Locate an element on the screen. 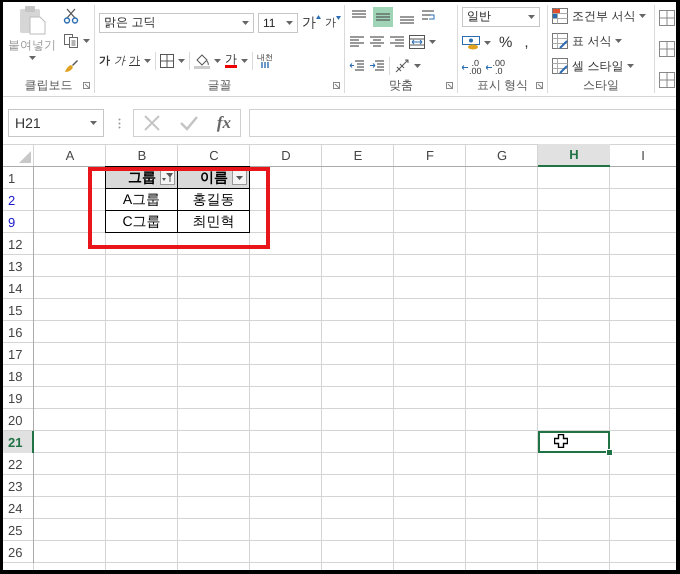  scissors-icon is located at coordinates (71, 16).